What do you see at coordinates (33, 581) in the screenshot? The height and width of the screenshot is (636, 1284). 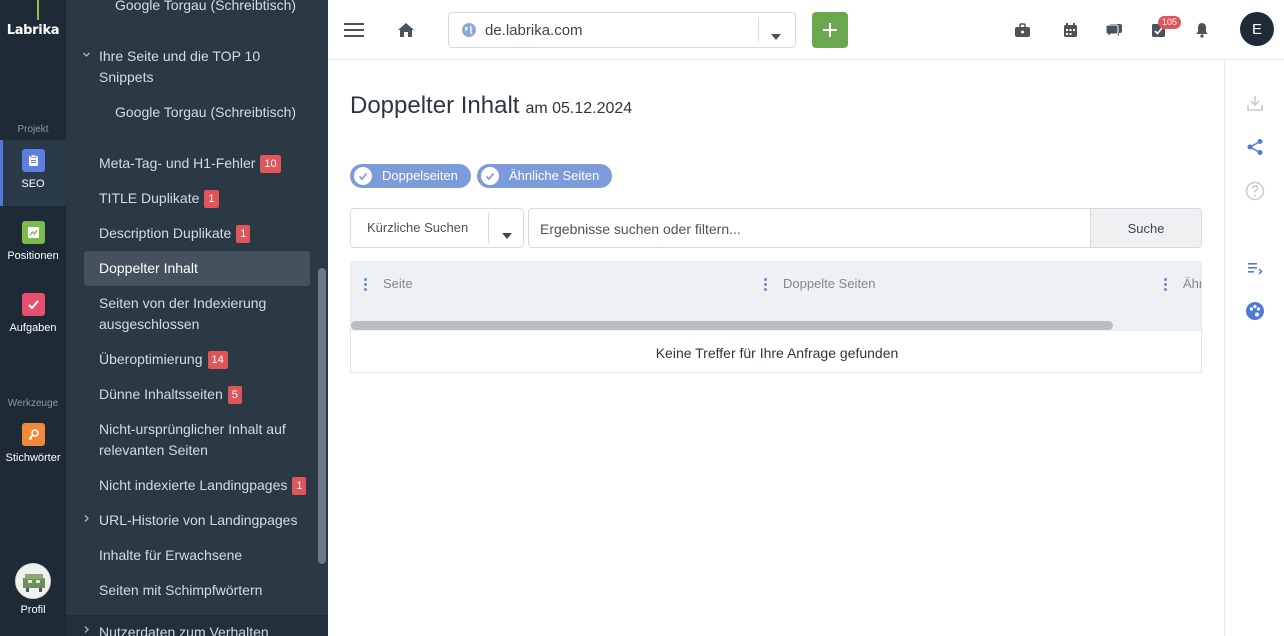 I see `profile-avatar` at bounding box center [33, 581].